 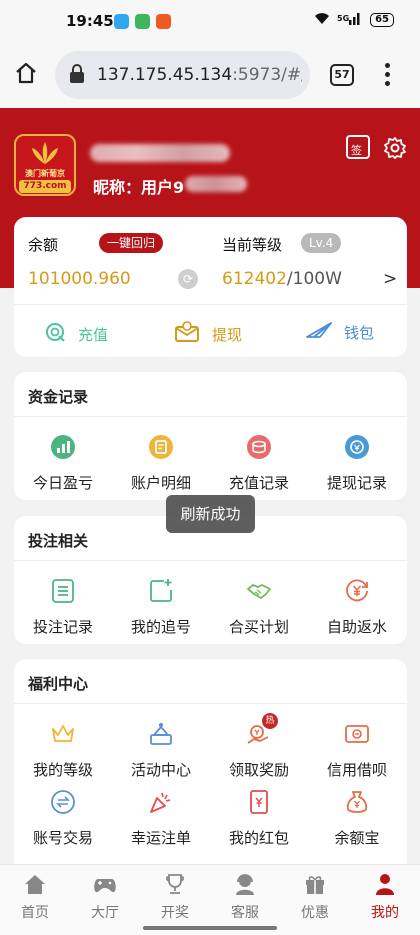 What do you see at coordinates (131, 243) in the screenshot?
I see `recall-all-button: 一键回归` at bounding box center [131, 243].